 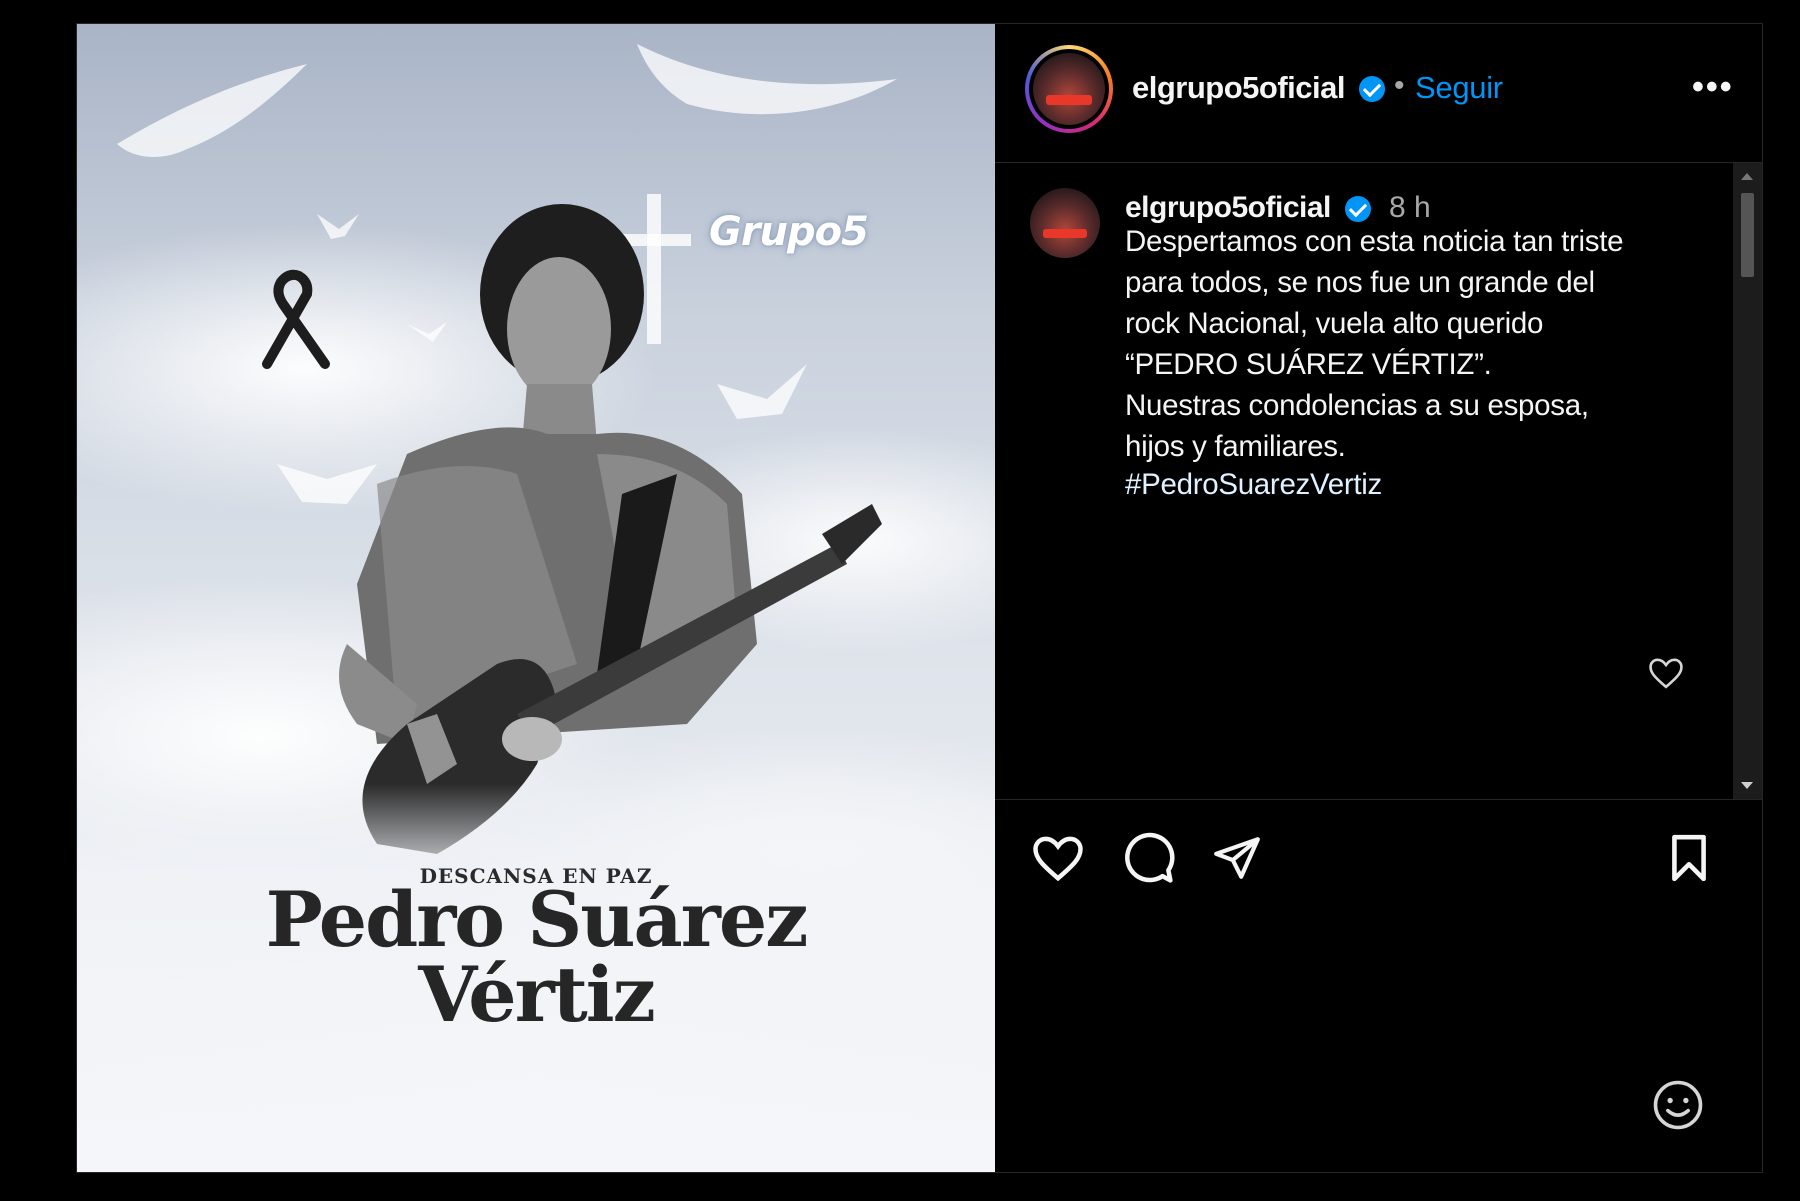 What do you see at coordinates (1747, 235) in the screenshot?
I see `scrollbar-thumb` at bounding box center [1747, 235].